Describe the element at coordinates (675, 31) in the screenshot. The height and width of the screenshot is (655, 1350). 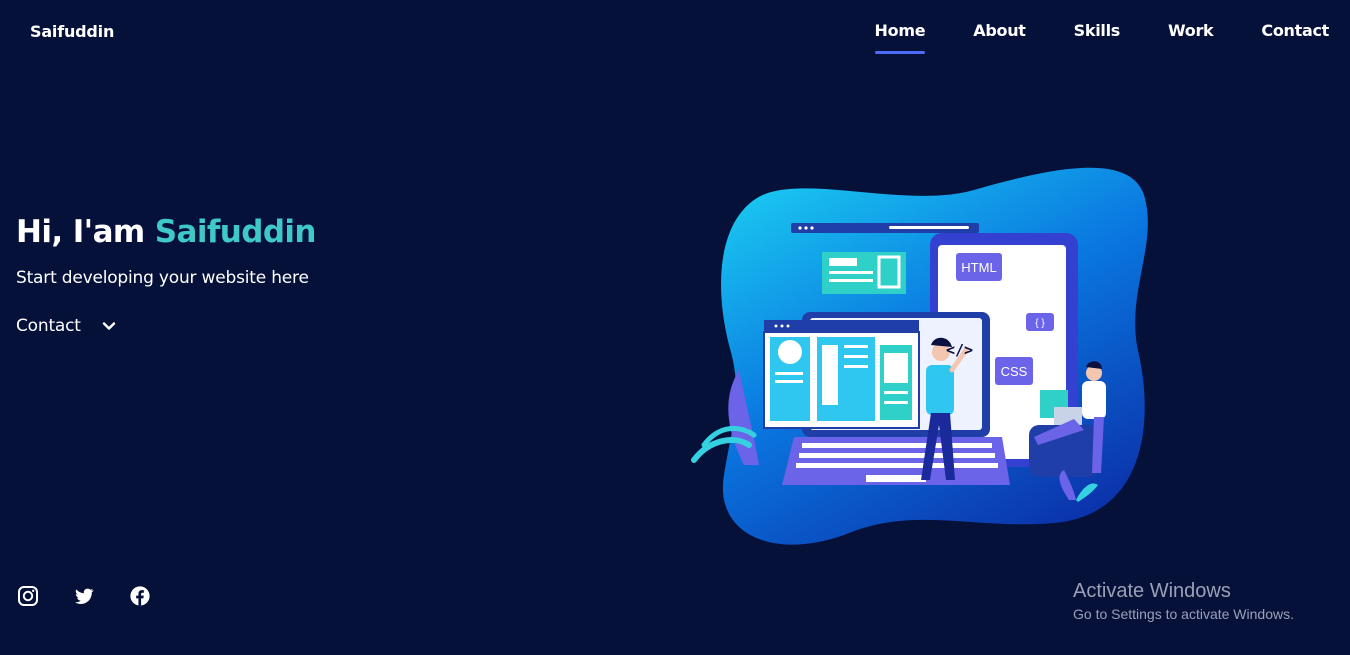
I see `header: Saifuddin Home About Skills Work Contact` at that location.